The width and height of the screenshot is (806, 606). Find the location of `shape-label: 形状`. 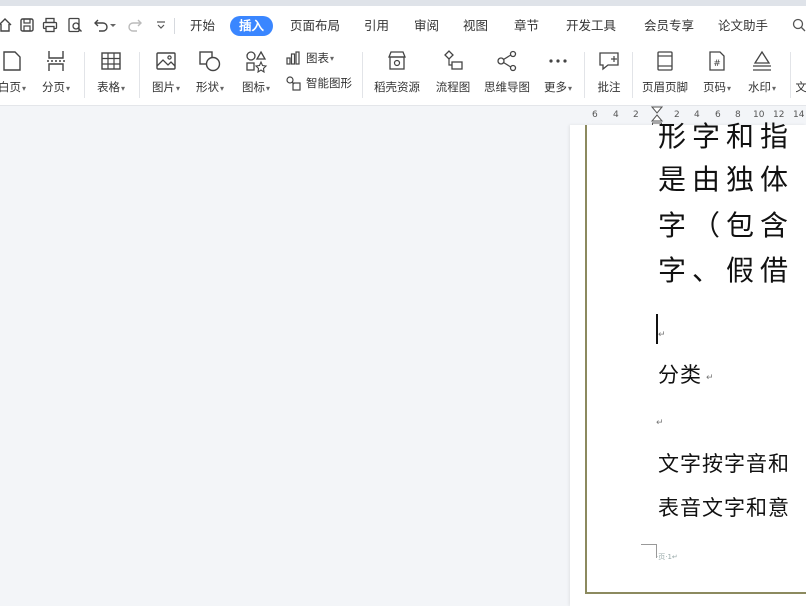

shape-label: 形状 is located at coordinates (207, 87).